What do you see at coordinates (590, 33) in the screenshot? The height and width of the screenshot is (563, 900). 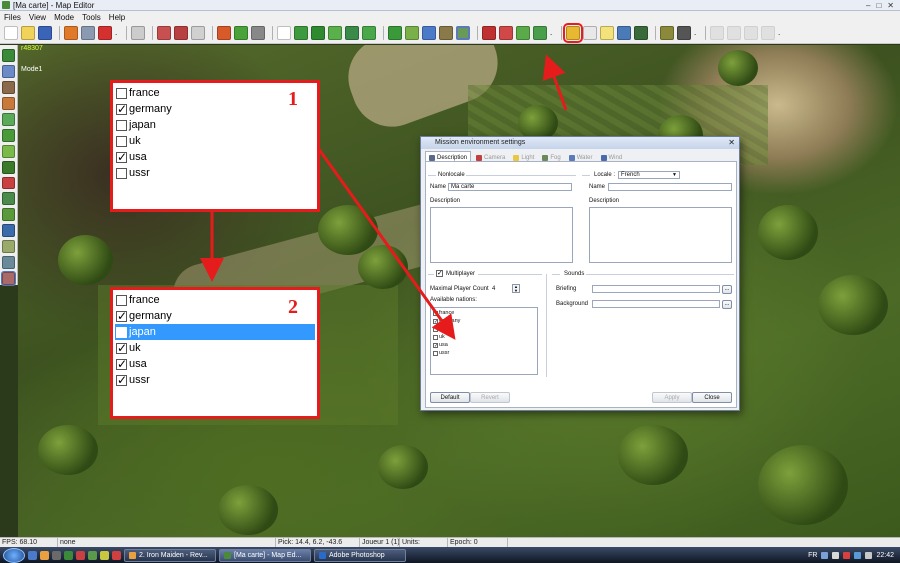 I see `document-icon` at bounding box center [590, 33].